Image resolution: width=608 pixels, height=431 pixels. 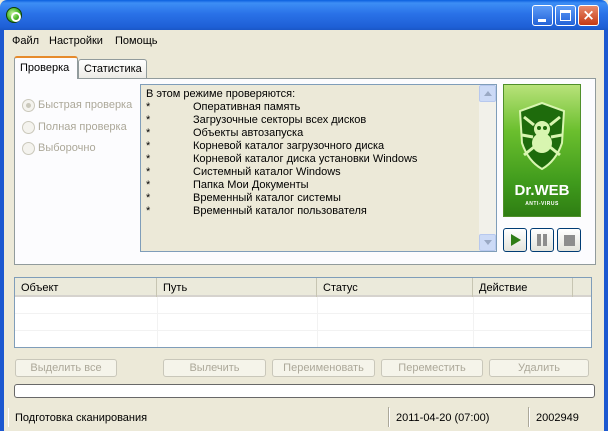 I want to click on status-datetime: 2011-04-20 (07:00), so click(x=458, y=417).